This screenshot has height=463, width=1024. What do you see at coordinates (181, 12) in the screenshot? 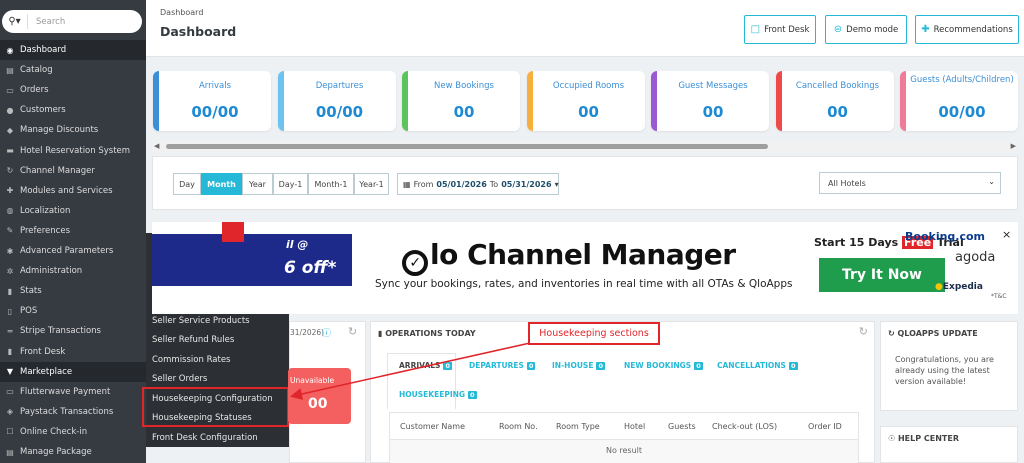
I see `breadcrumb: Dashboard` at bounding box center [181, 12].